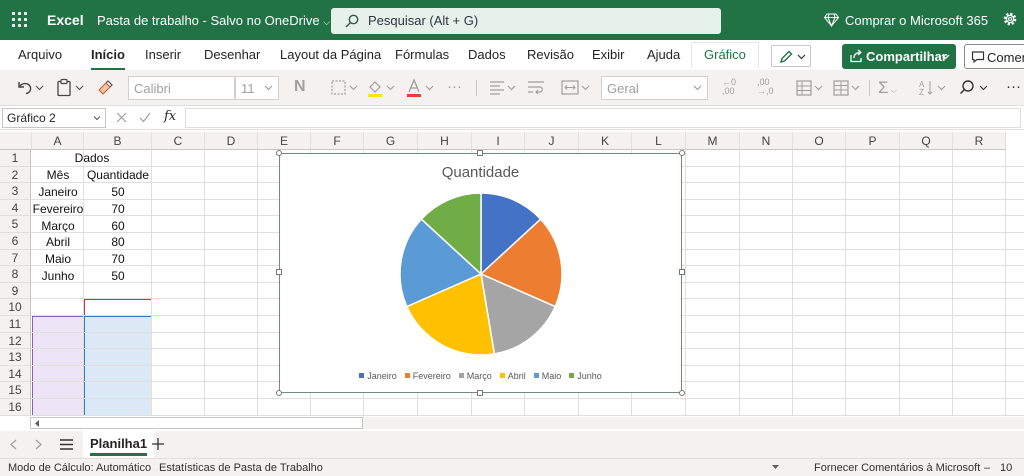 This screenshot has height=476, width=1024. What do you see at coordinates (729, 88) in the screenshot?
I see `increase-decimal-button: ←0,00` at bounding box center [729, 88].